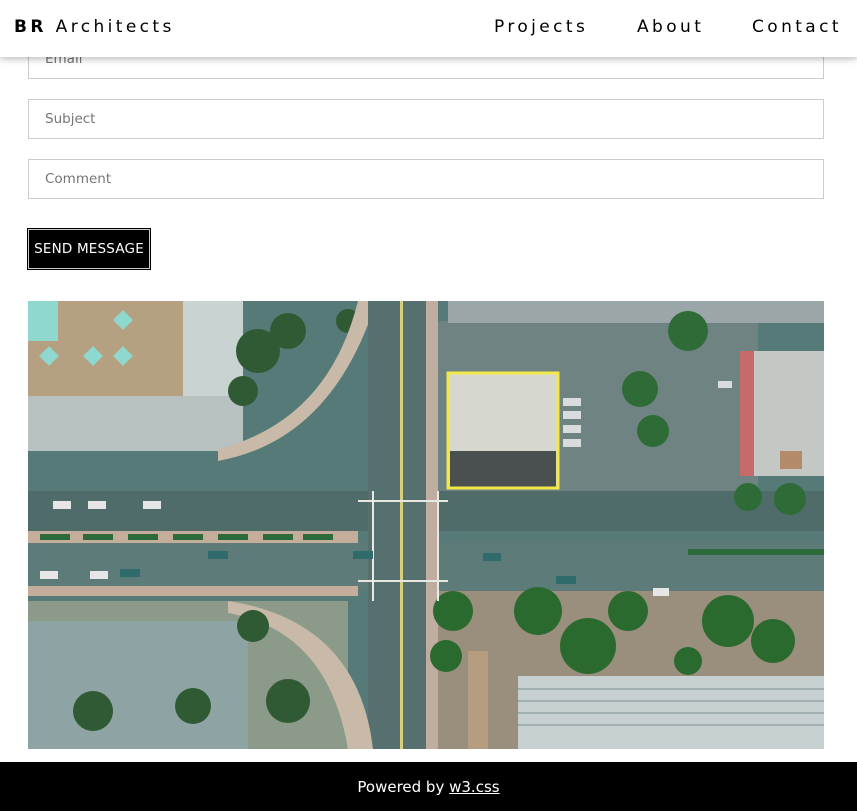  I want to click on brand-bold: BR, so click(30, 27).